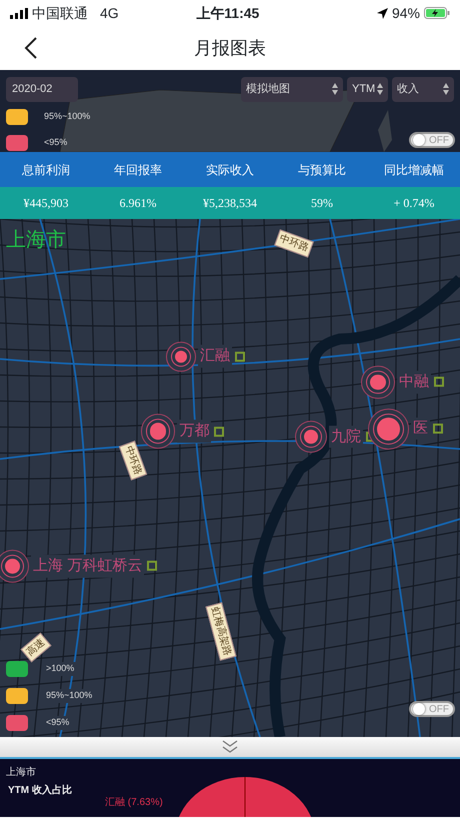 This screenshot has height=818, width=460. What do you see at coordinates (134, 803) in the screenshot?
I see `pie-slice-label: 汇融 (7.63%)` at bounding box center [134, 803].